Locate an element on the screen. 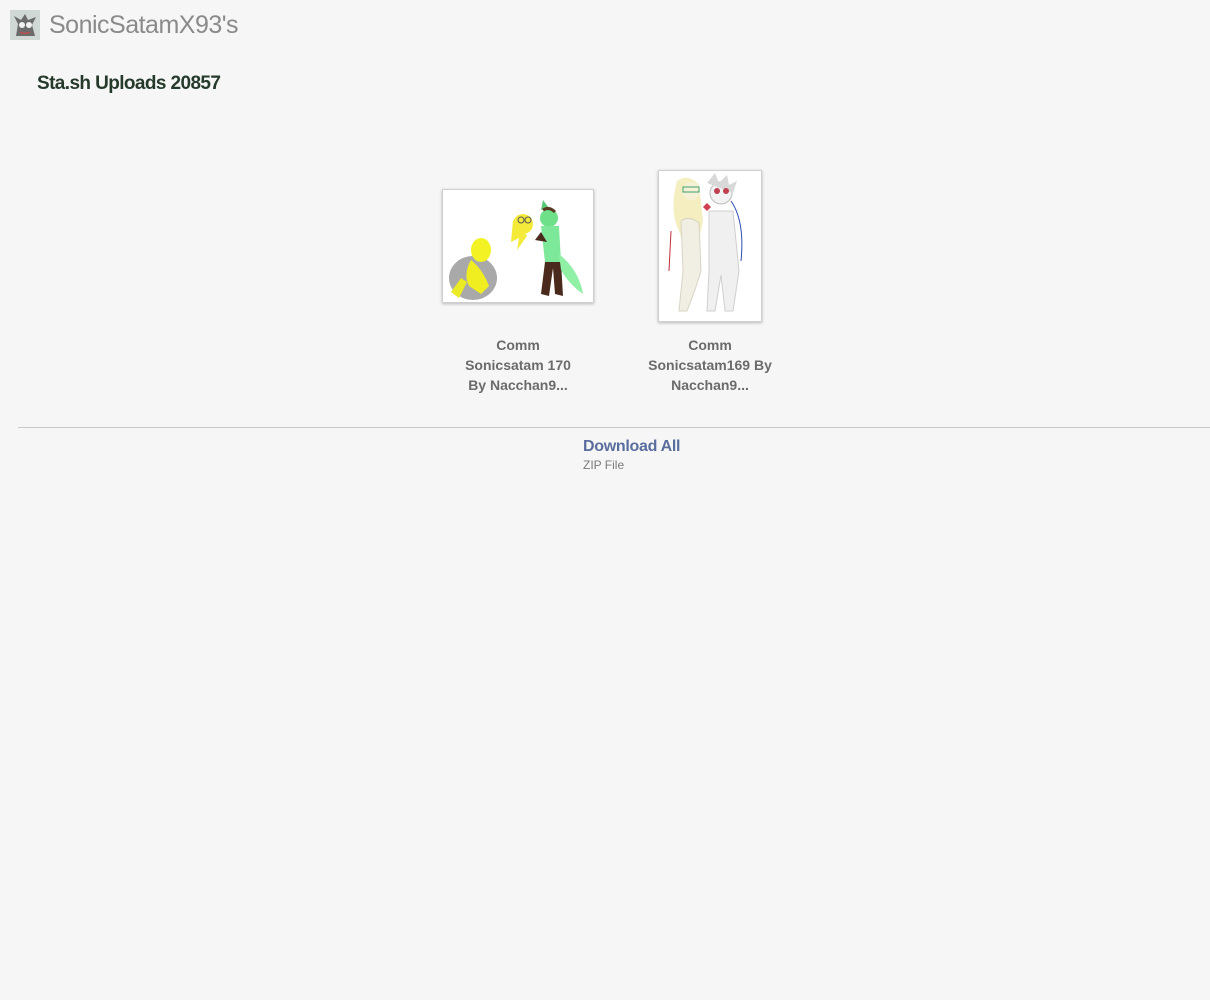  username-link: SonicSatamX93's is located at coordinates (144, 25).